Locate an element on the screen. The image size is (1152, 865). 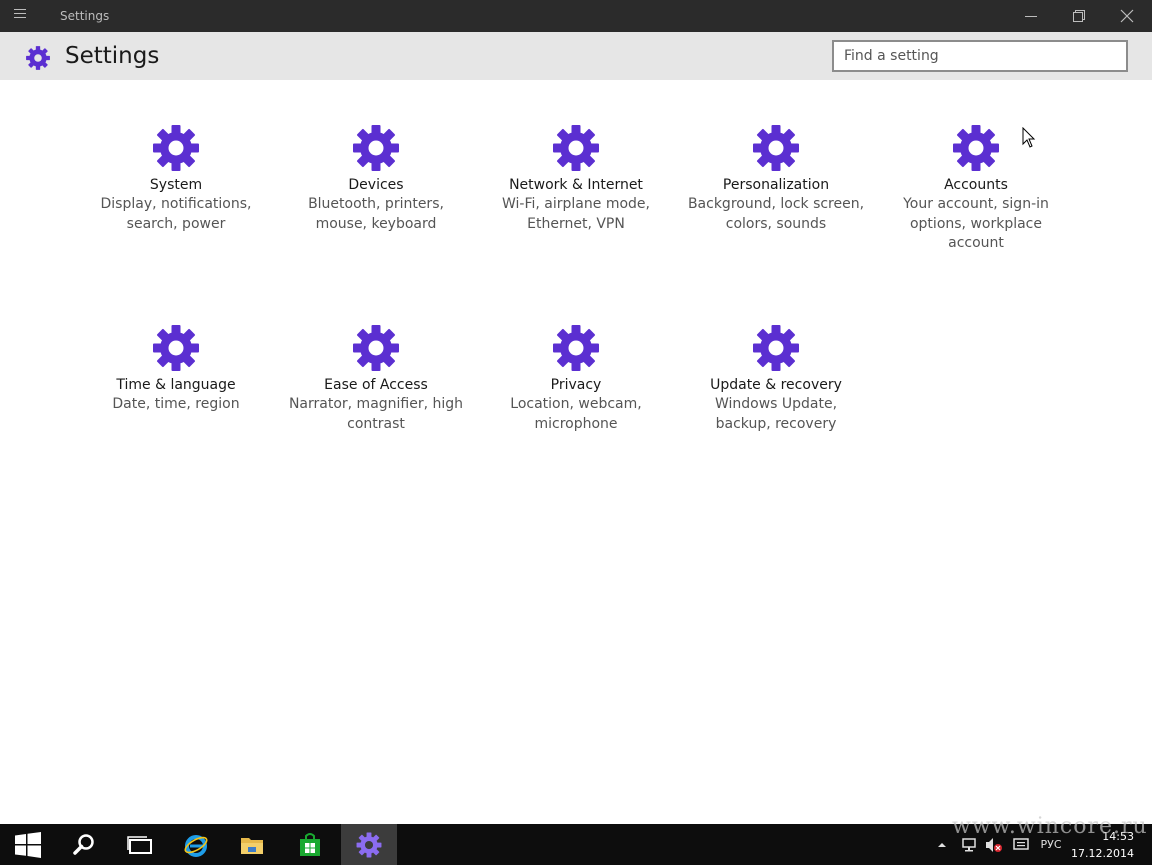
category-description: Date, time, region is located at coordinates (176, 404).